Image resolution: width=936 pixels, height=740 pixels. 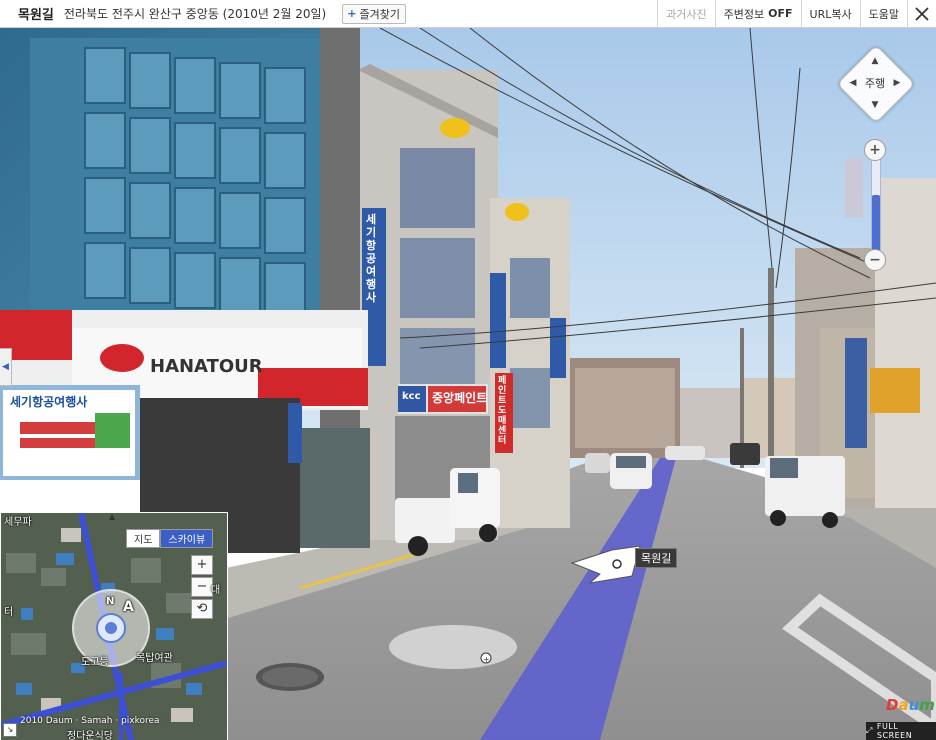 What do you see at coordinates (202, 609) in the screenshot?
I see `rotate-icon: ⟲` at bounding box center [202, 609].